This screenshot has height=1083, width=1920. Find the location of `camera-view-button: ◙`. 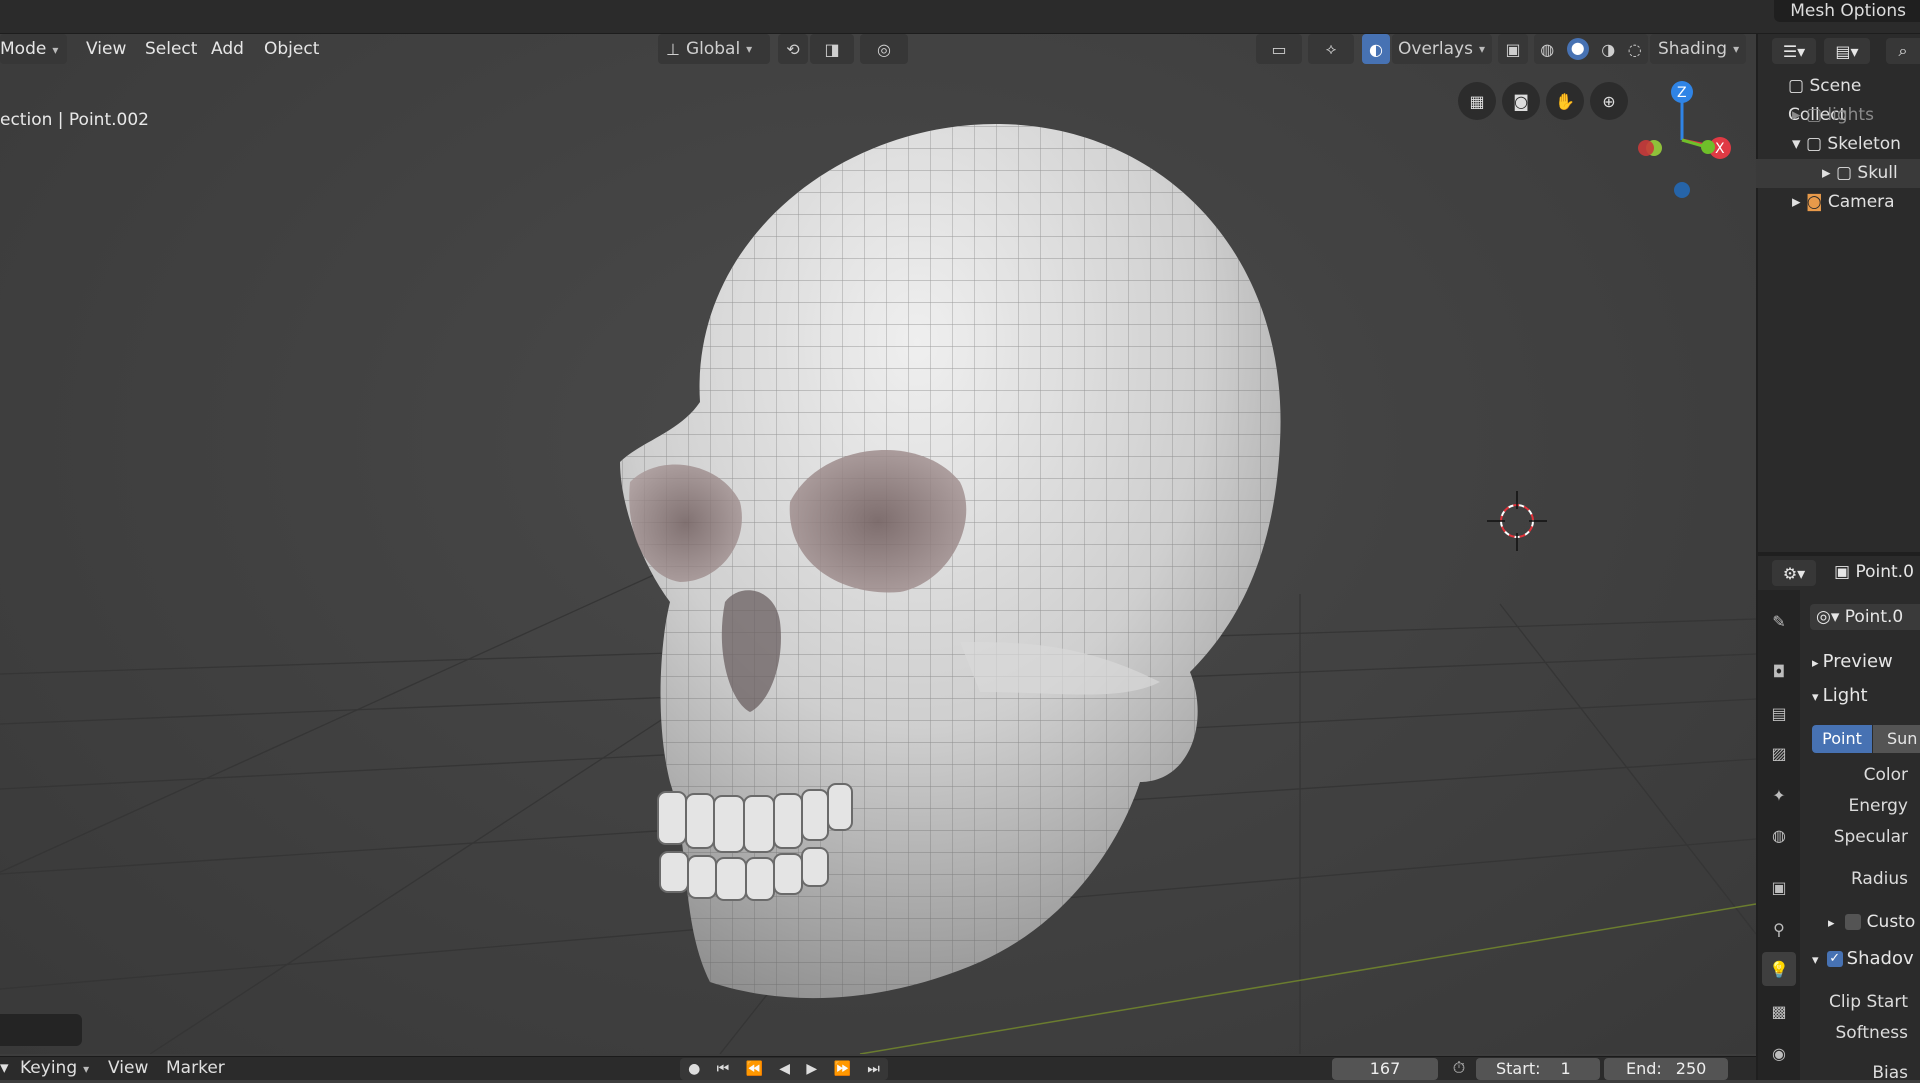

camera-view-button: ◙ is located at coordinates (1521, 101).